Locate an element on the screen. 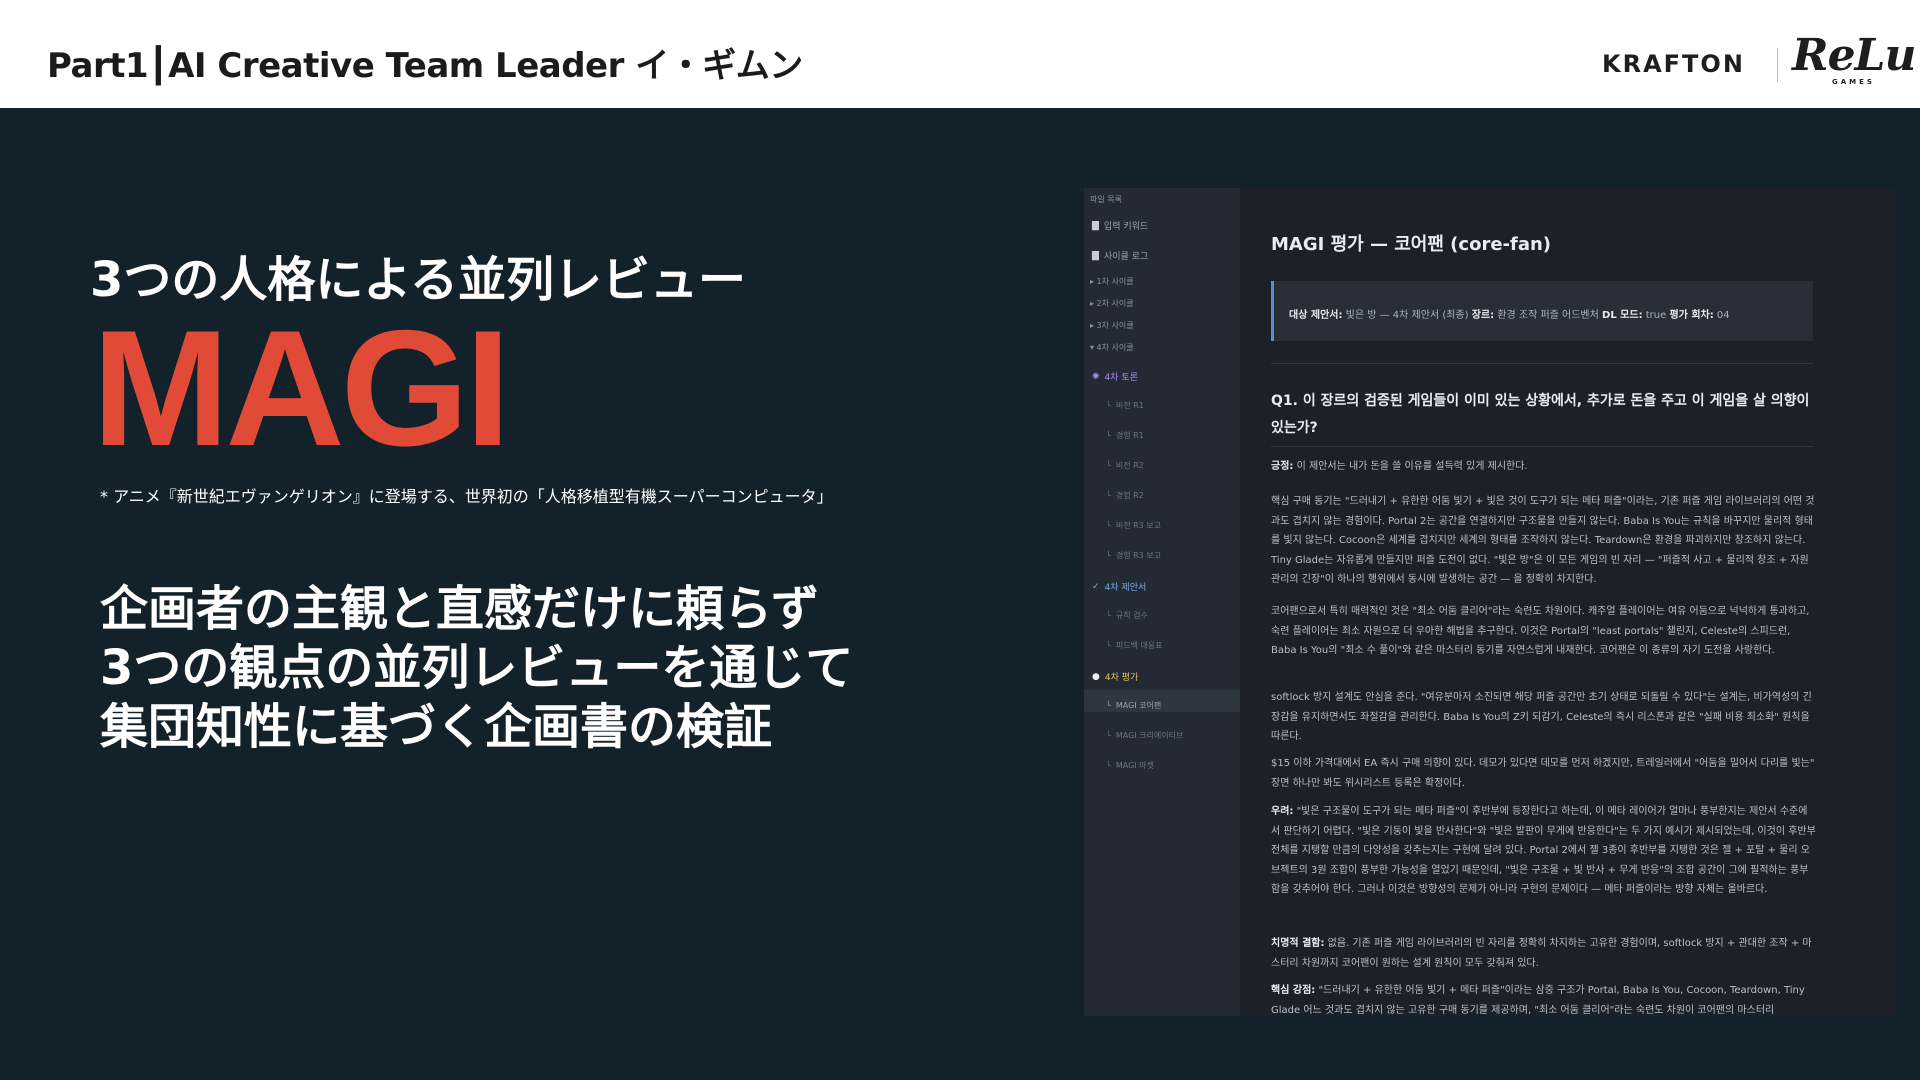 The width and height of the screenshot is (1920, 1080). sidebar-item-rule-review: └ 규칙 검수 is located at coordinates (1127, 615).